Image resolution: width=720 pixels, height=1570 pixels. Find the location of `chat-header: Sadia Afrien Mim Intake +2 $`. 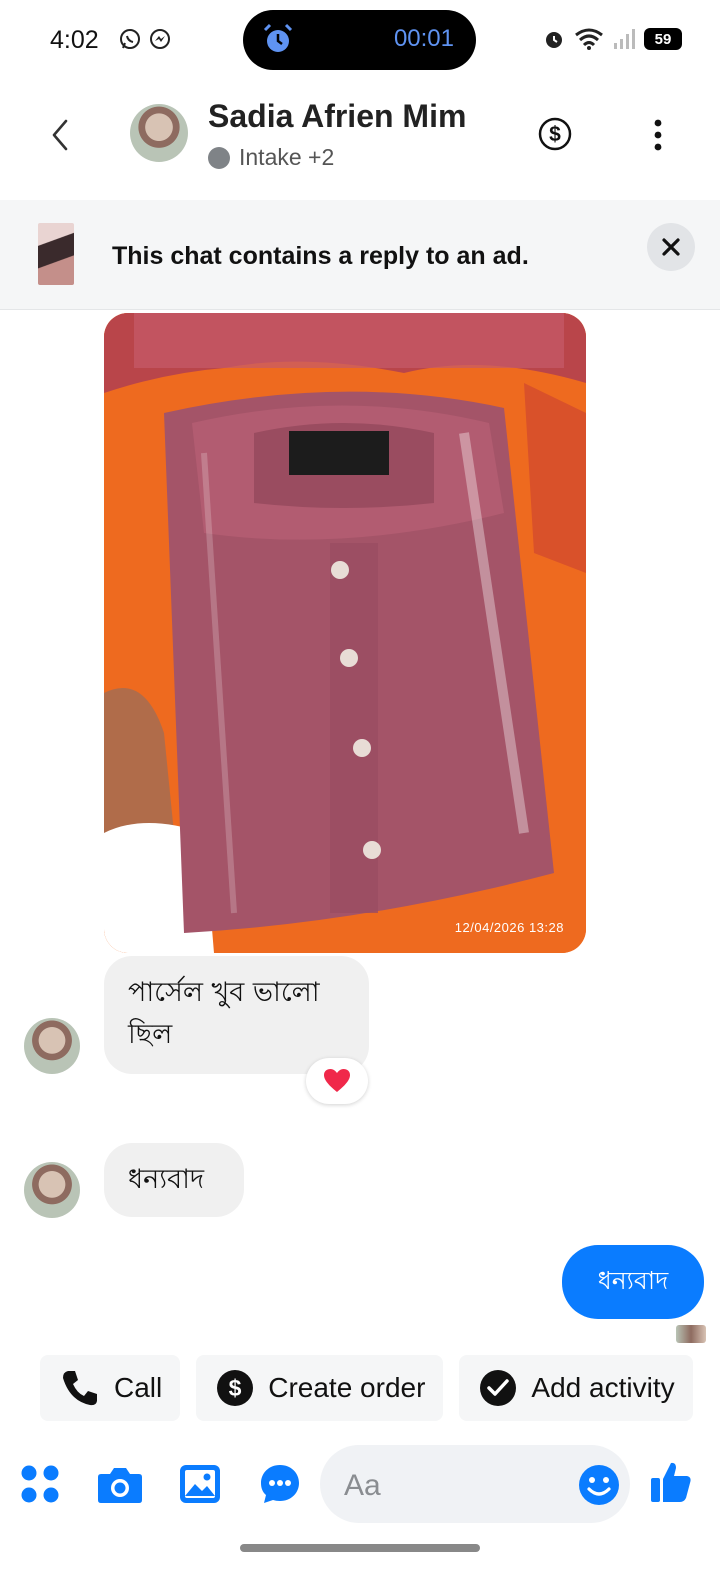

chat-header: Sadia Afrien Mim Intake +2 $ is located at coordinates (360, 137).